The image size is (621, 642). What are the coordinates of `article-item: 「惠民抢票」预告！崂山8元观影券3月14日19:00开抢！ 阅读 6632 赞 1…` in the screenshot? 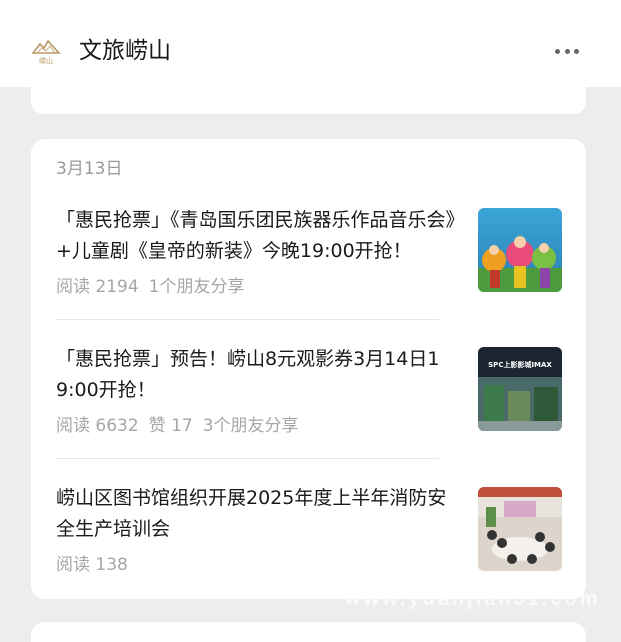 It's located at (309, 390).